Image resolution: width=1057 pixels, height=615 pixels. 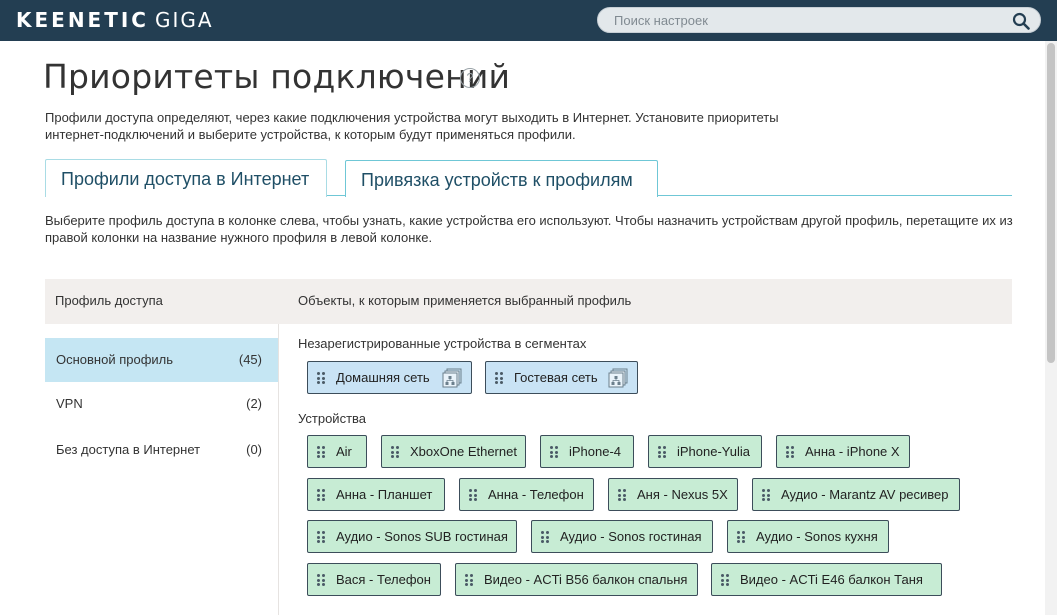 What do you see at coordinates (804, 20) in the screenshot?
I see `search-input` at bounding box center [804, 20].